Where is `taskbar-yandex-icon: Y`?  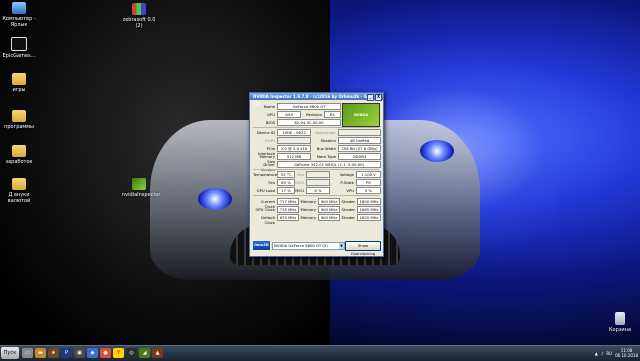 taskbar-yandex-icon: Y is located at coordinates (118, 353).